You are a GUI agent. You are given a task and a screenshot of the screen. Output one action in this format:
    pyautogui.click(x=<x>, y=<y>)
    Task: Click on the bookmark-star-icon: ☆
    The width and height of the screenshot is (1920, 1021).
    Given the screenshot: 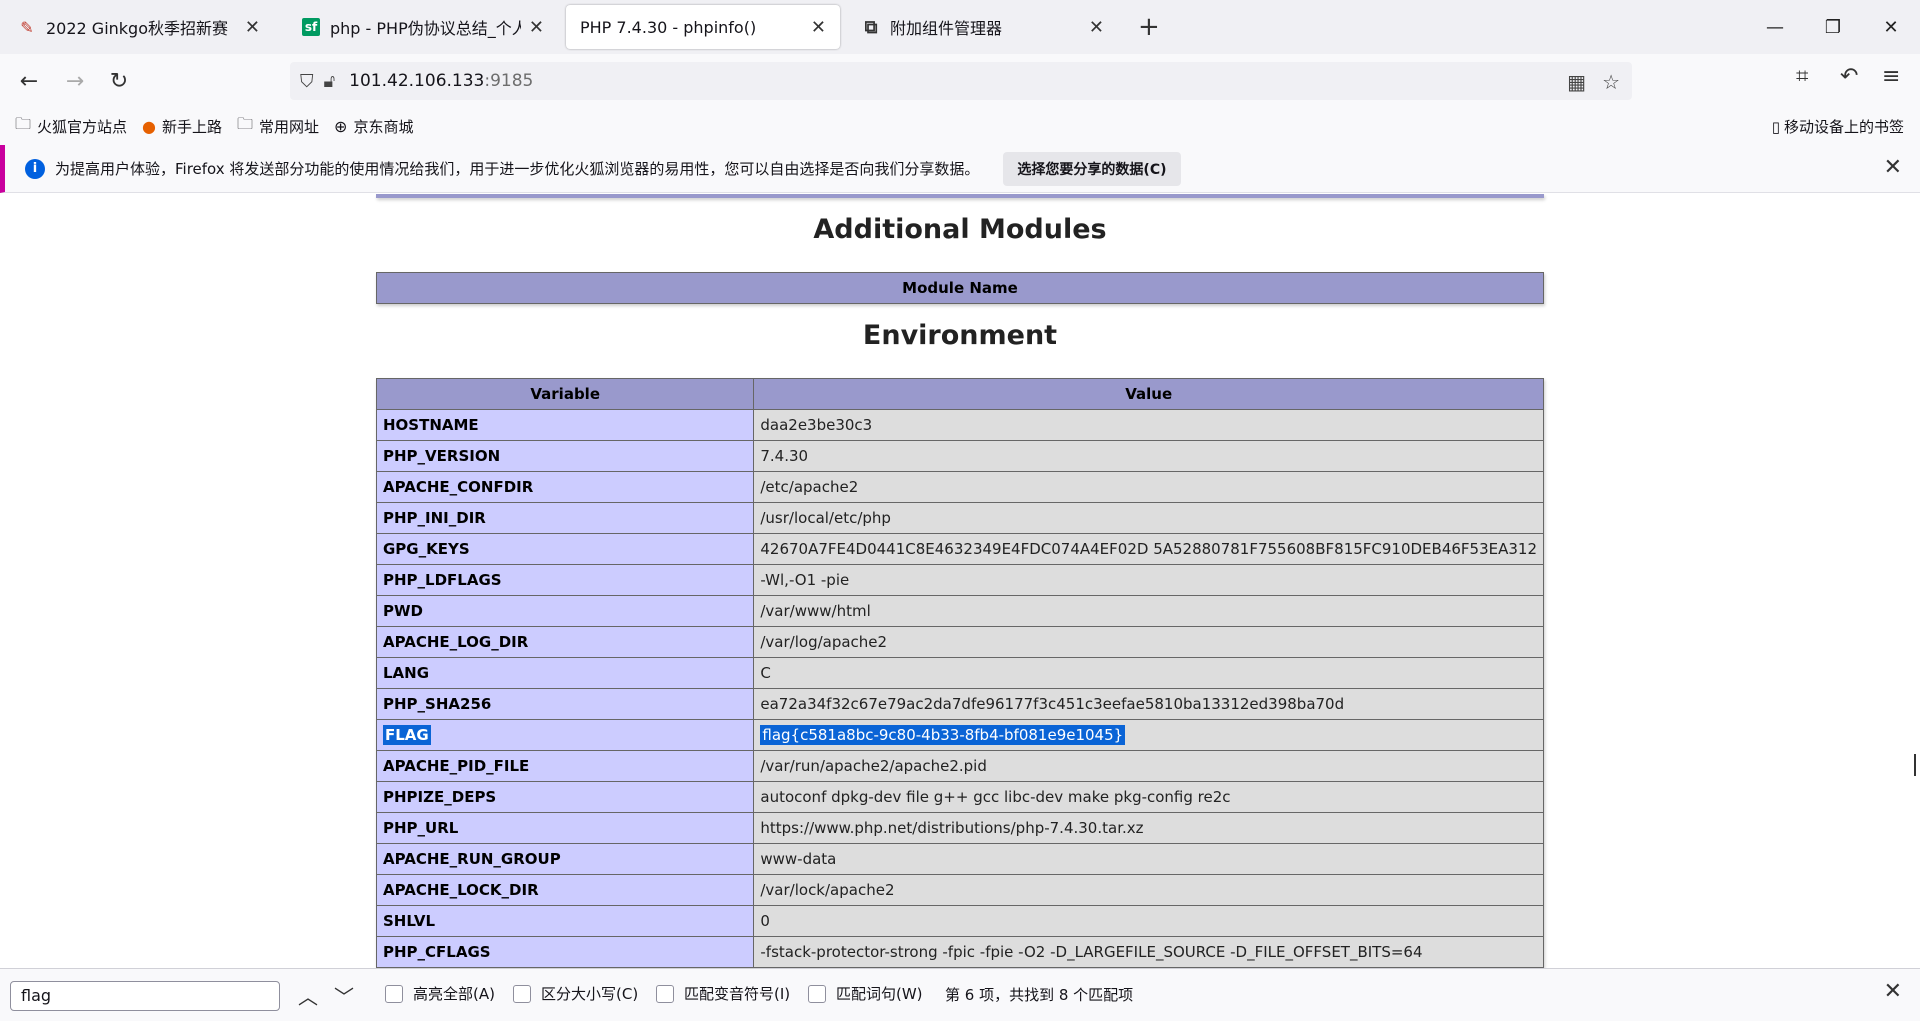 What is the action you would take?
    pyautogui.click(x=1611, y=82)
    